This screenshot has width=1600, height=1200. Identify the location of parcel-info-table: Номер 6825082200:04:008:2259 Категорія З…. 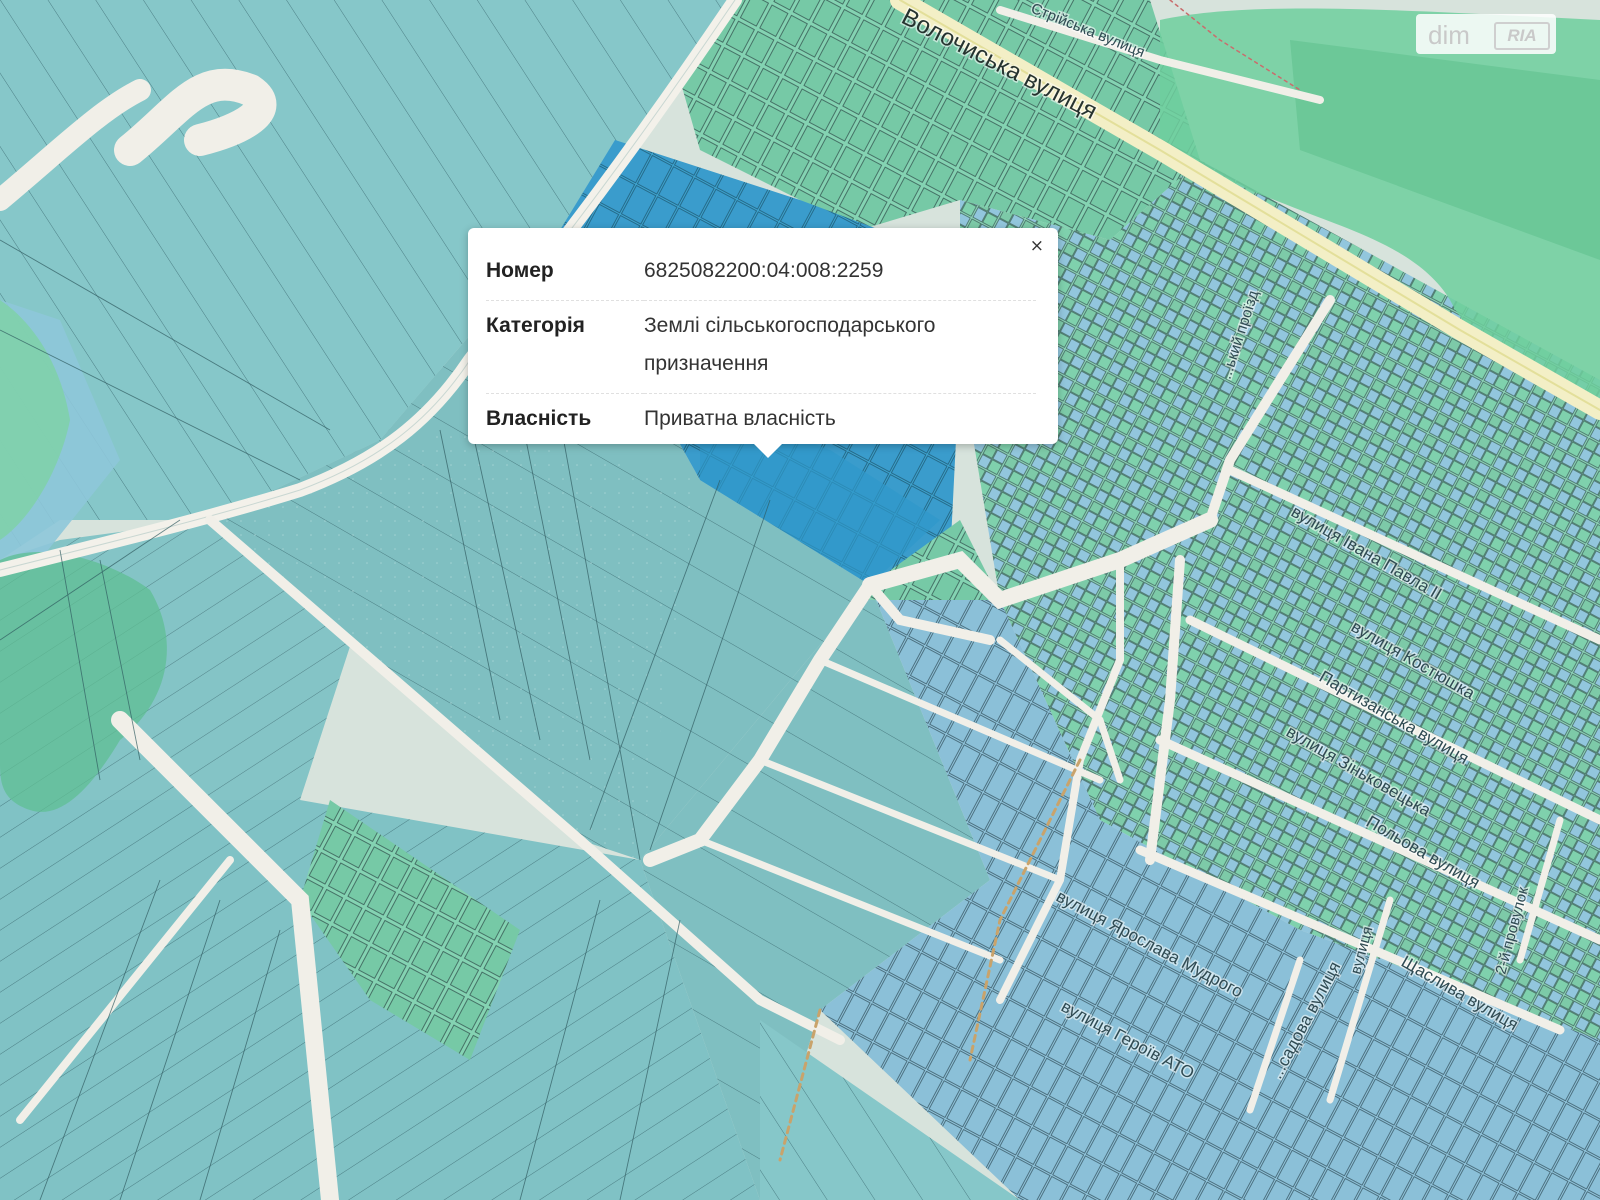
(761, 348).